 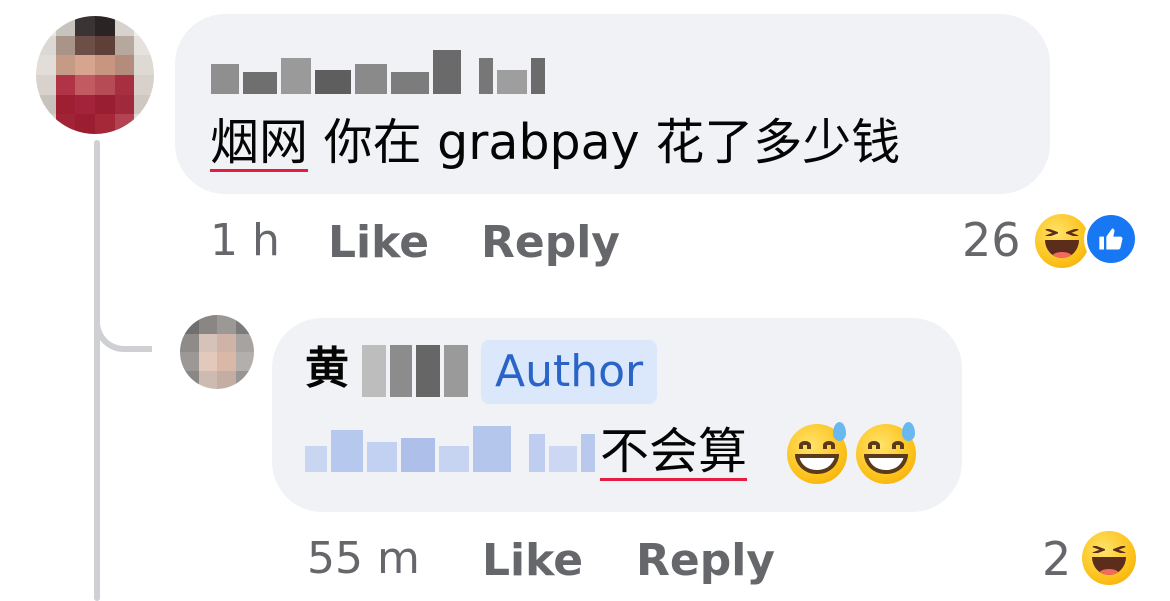 I want to click on reply-author-name: 黄, so click(x=327, y=369).